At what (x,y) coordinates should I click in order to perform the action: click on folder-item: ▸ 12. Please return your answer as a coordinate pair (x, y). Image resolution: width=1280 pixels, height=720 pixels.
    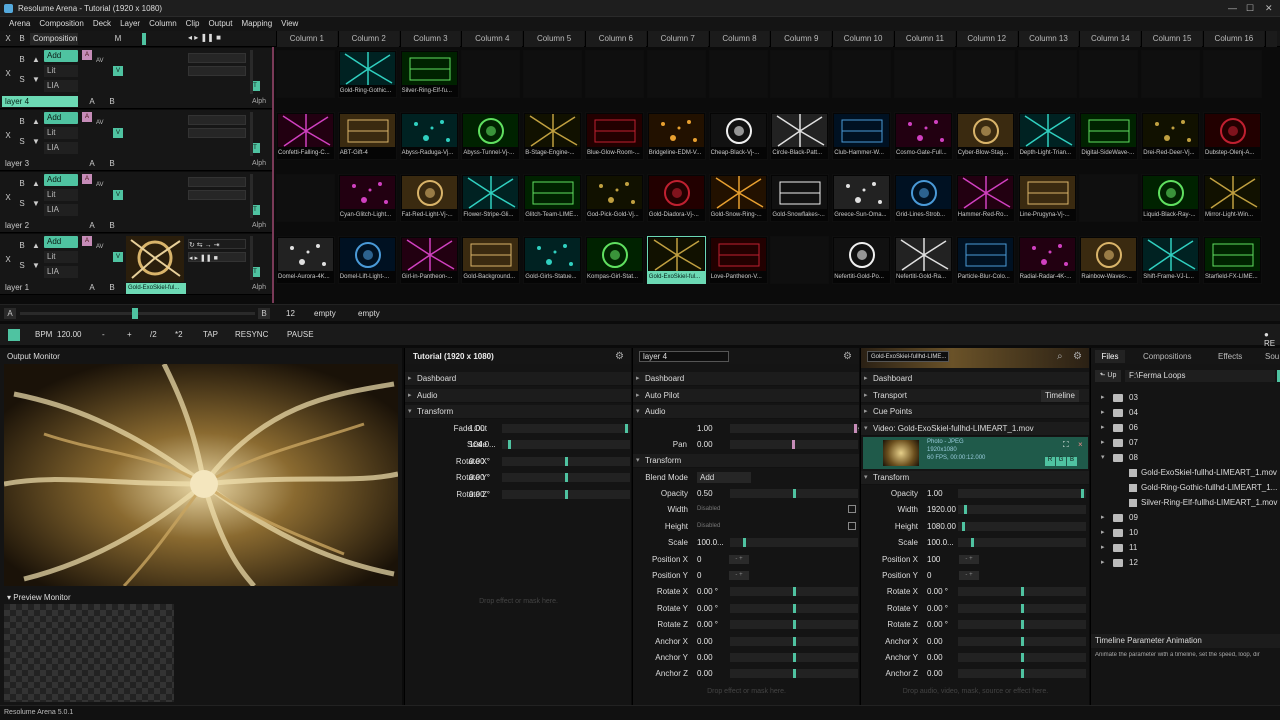
    Looking at the image, I should click on (1185, 562).